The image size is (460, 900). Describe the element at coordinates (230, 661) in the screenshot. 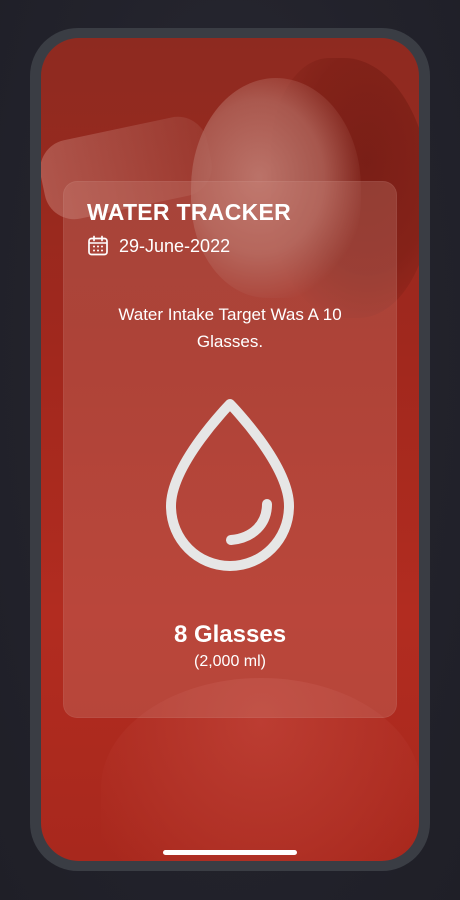

I see `intake-volume: (2,000 ml)` at that location.